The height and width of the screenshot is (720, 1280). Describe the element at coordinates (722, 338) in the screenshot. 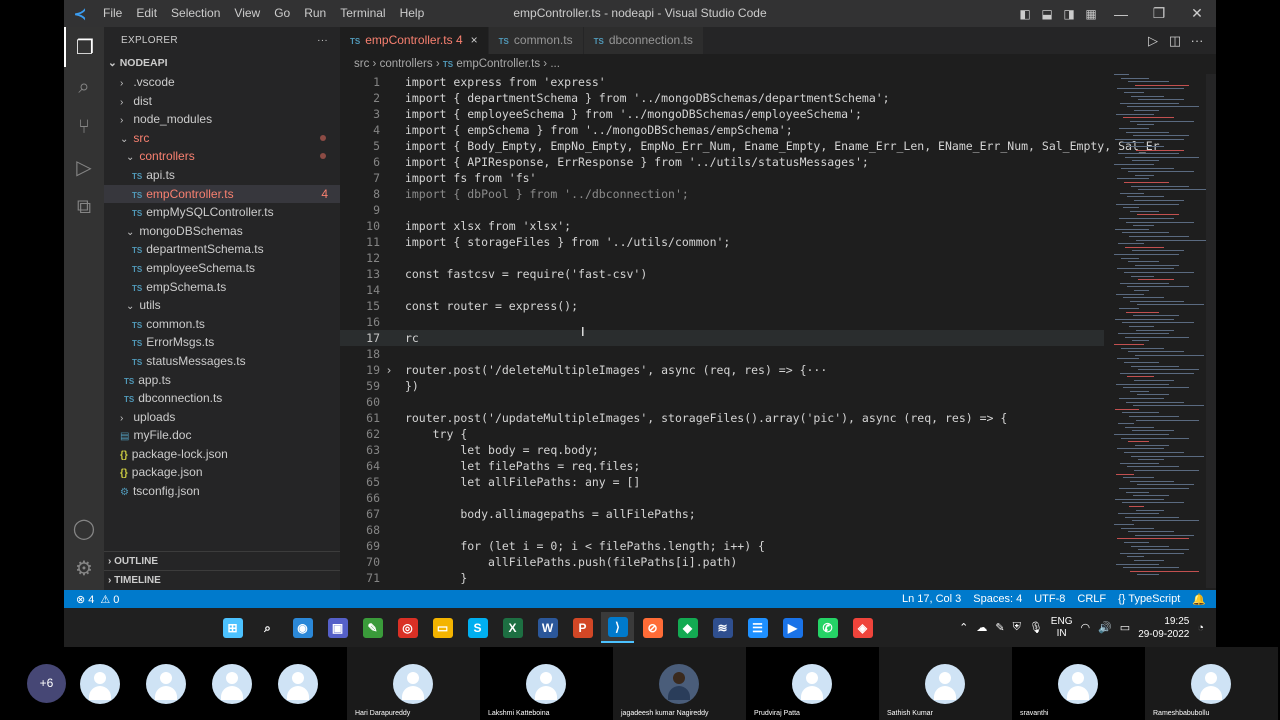

I see `code-line: 17 rc` at that location.